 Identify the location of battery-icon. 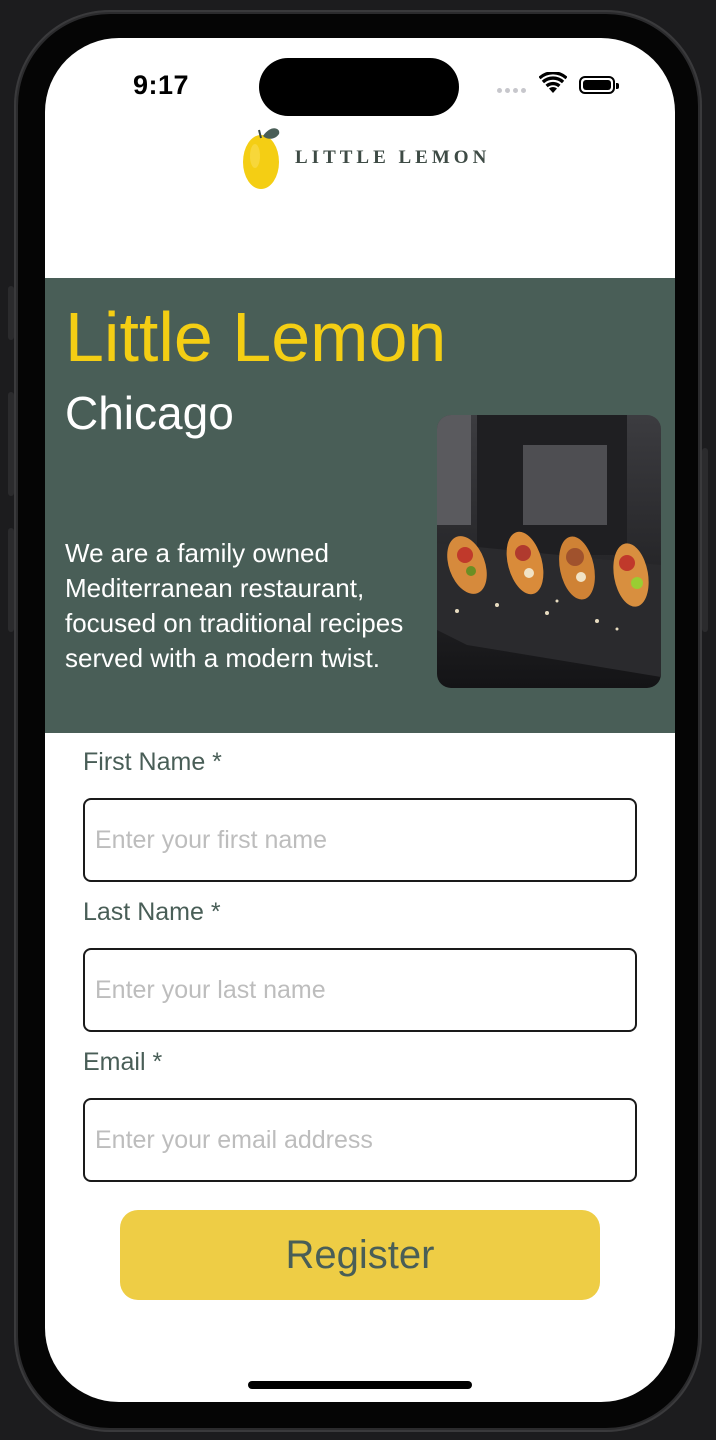
(599, 85).